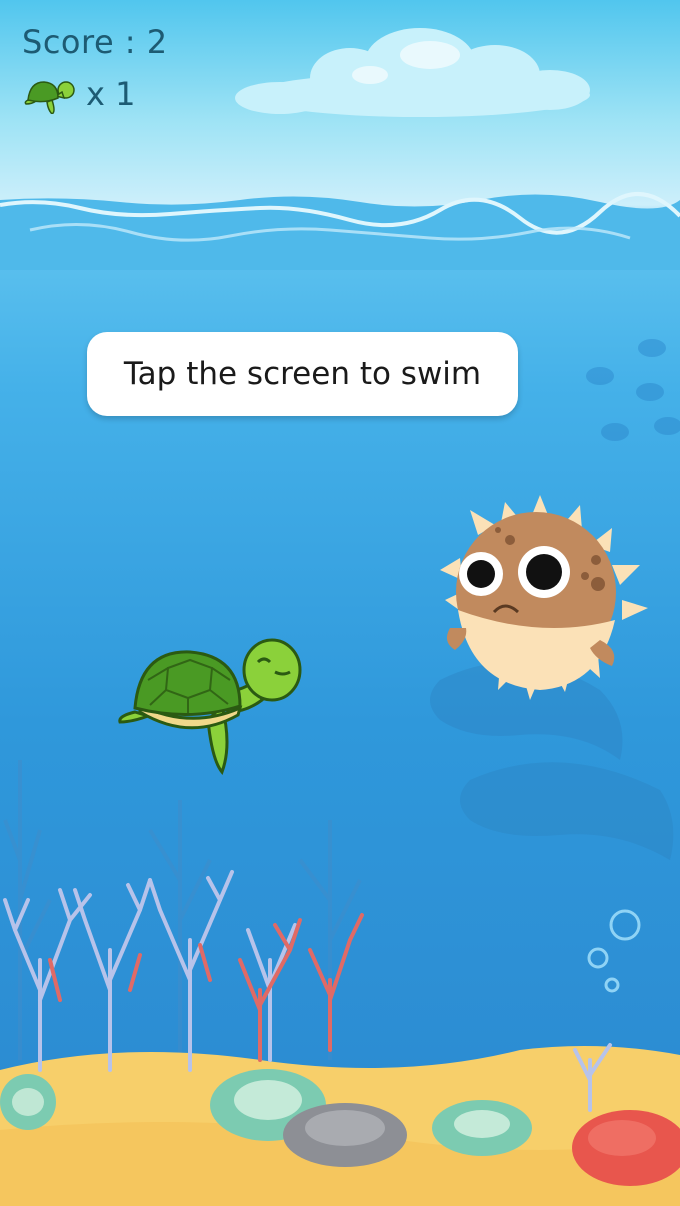 This screenshot has width=680, height=1206. Describe the element at coordinates (50, 94) in the screenshot. I see `turtle-icon` at that location.